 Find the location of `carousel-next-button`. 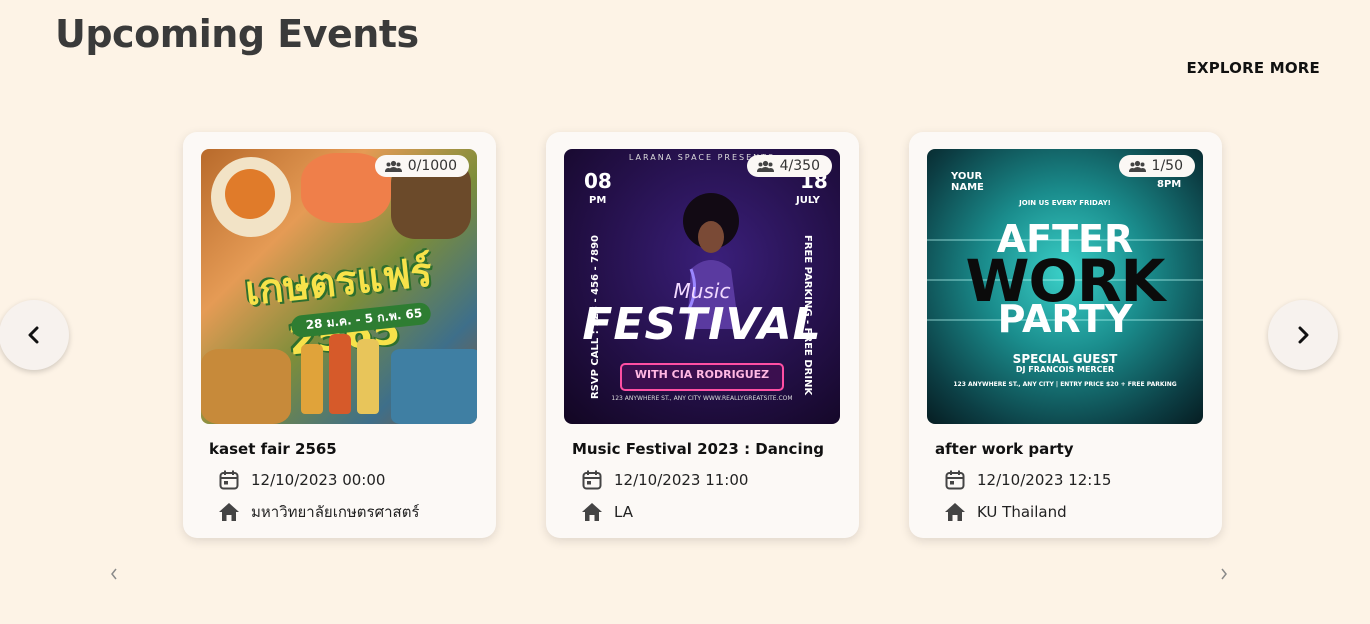

carousel-next-button is located at coordinates (1303, 335).